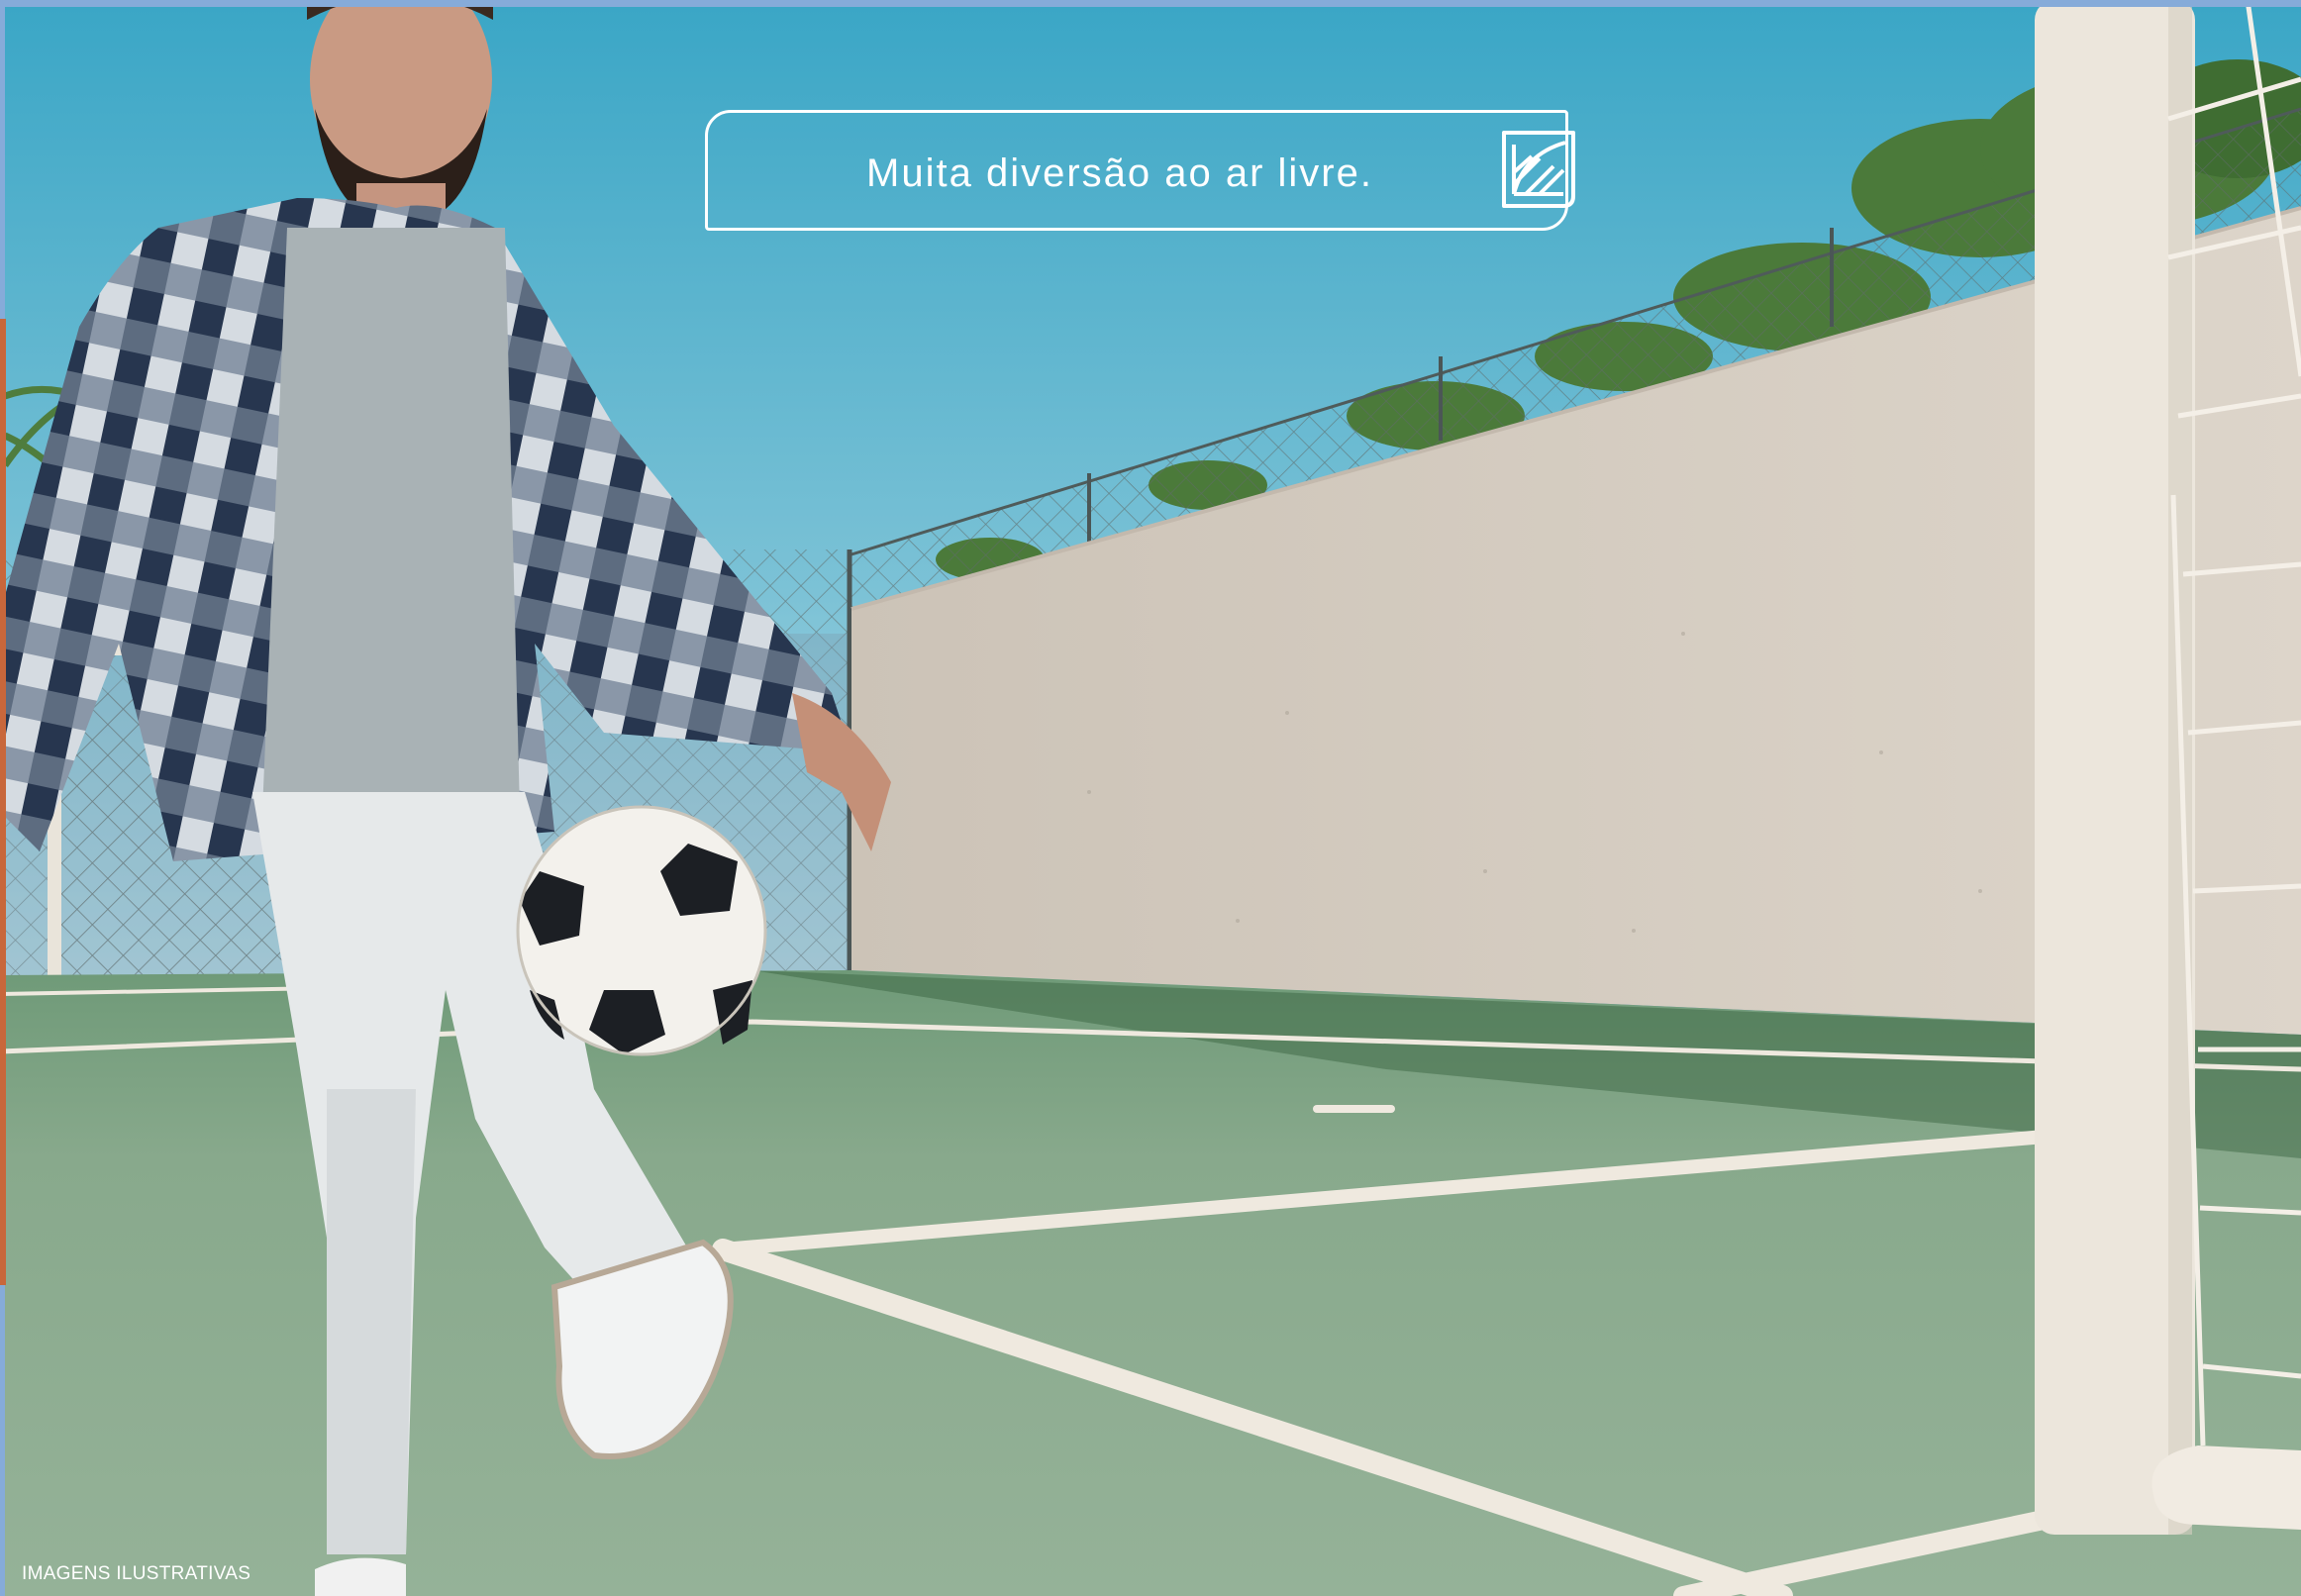 The image size is (2301, 1596). I want to click on leaf-square-logo-icon, so click(1538, 169).